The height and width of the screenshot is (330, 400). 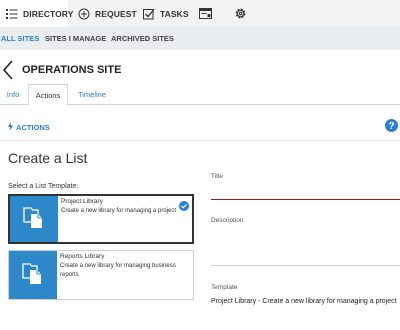 I want to click on nav-settings, so click(x=240, y=13).